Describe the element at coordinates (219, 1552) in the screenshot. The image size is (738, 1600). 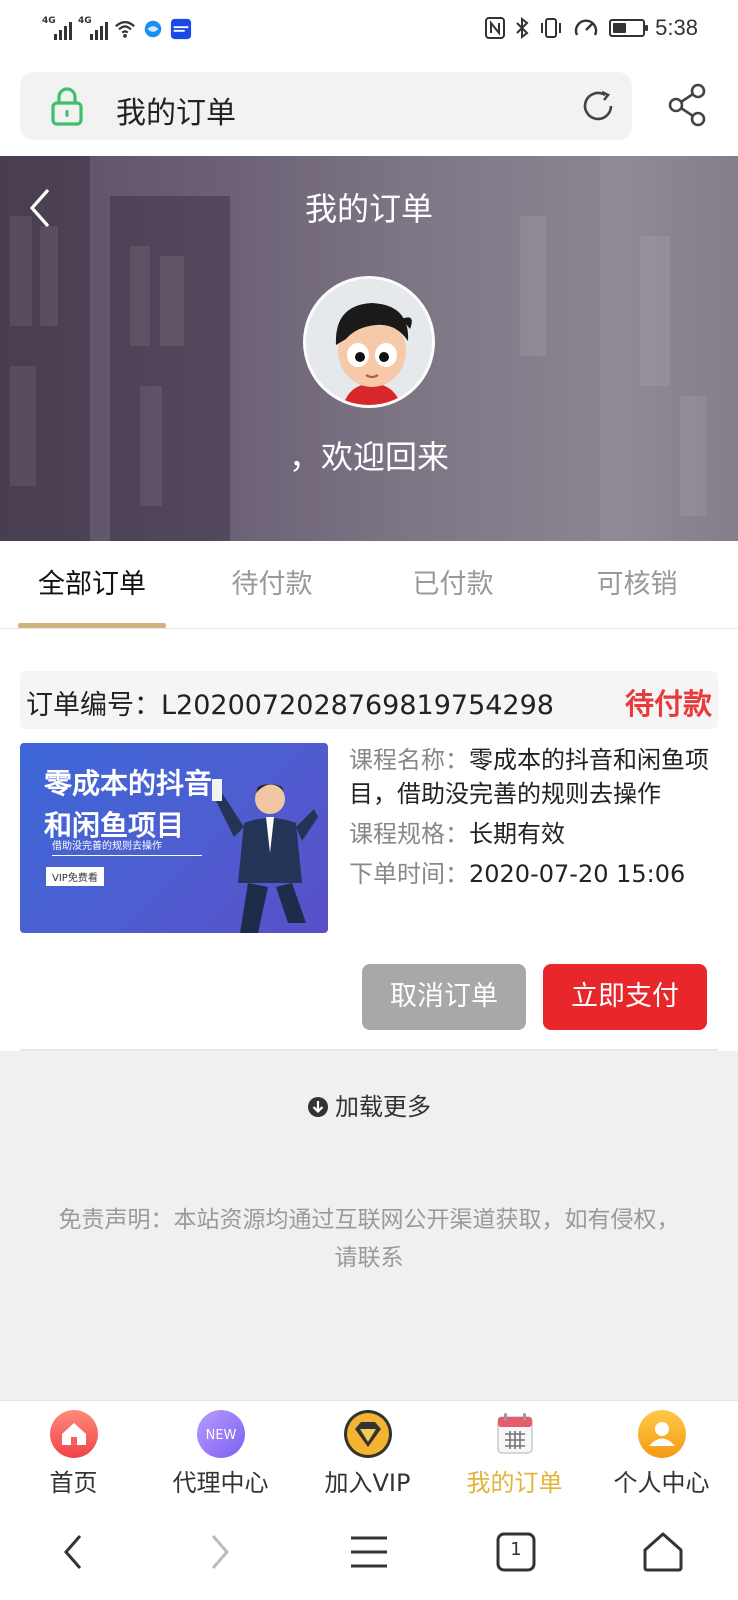
I see `forward-arrow-icon` at that location.